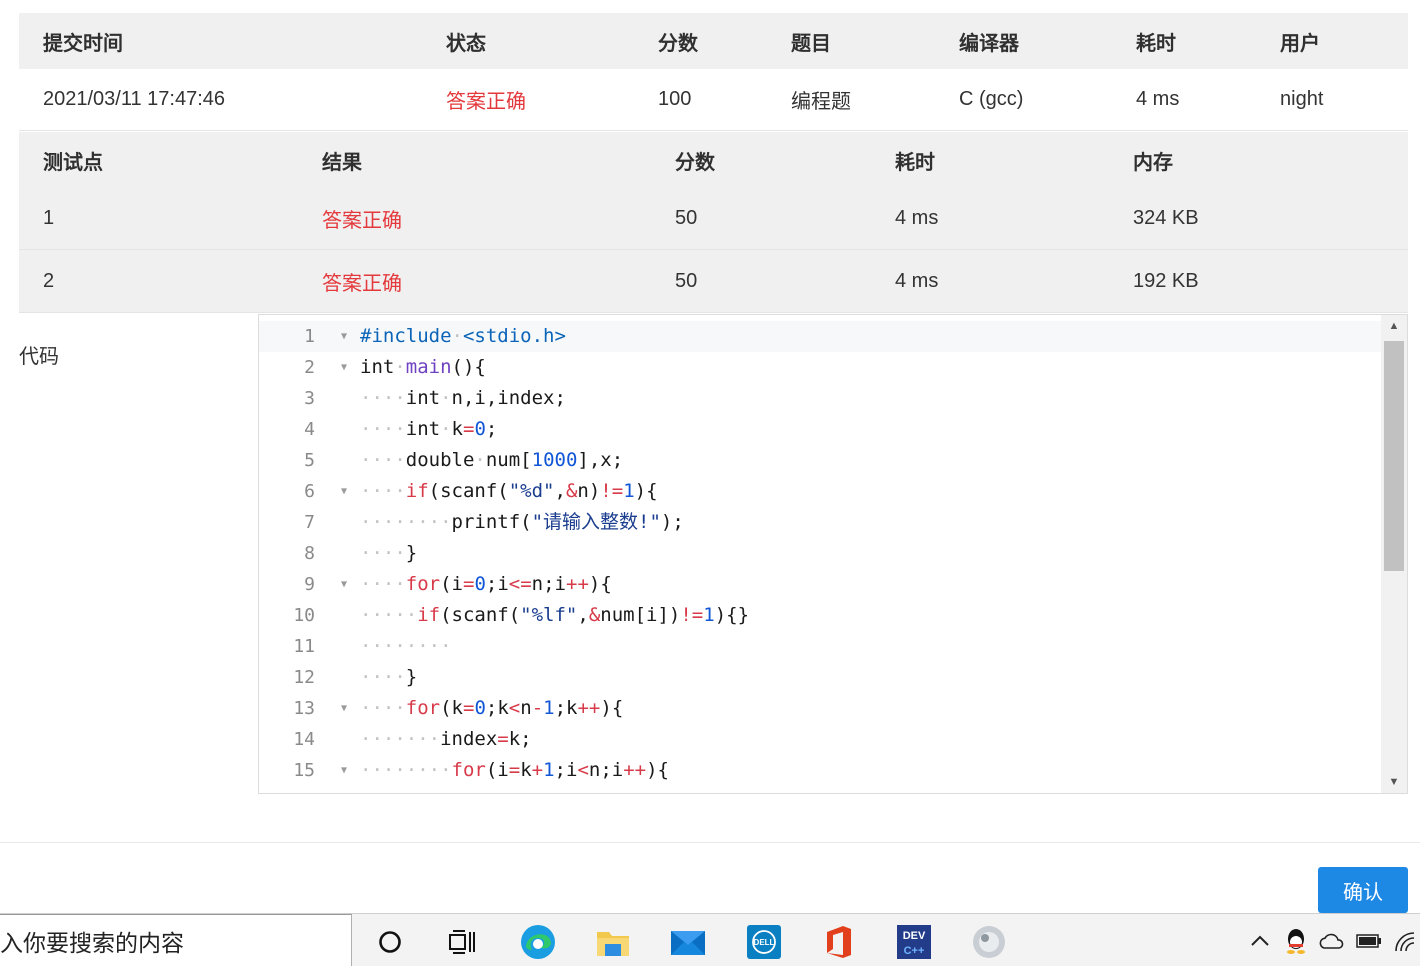  What do you see at coordinates (991, 99) in the screenshot?
I see `compiler: C (gcc)` at bounding box center [991, 99].